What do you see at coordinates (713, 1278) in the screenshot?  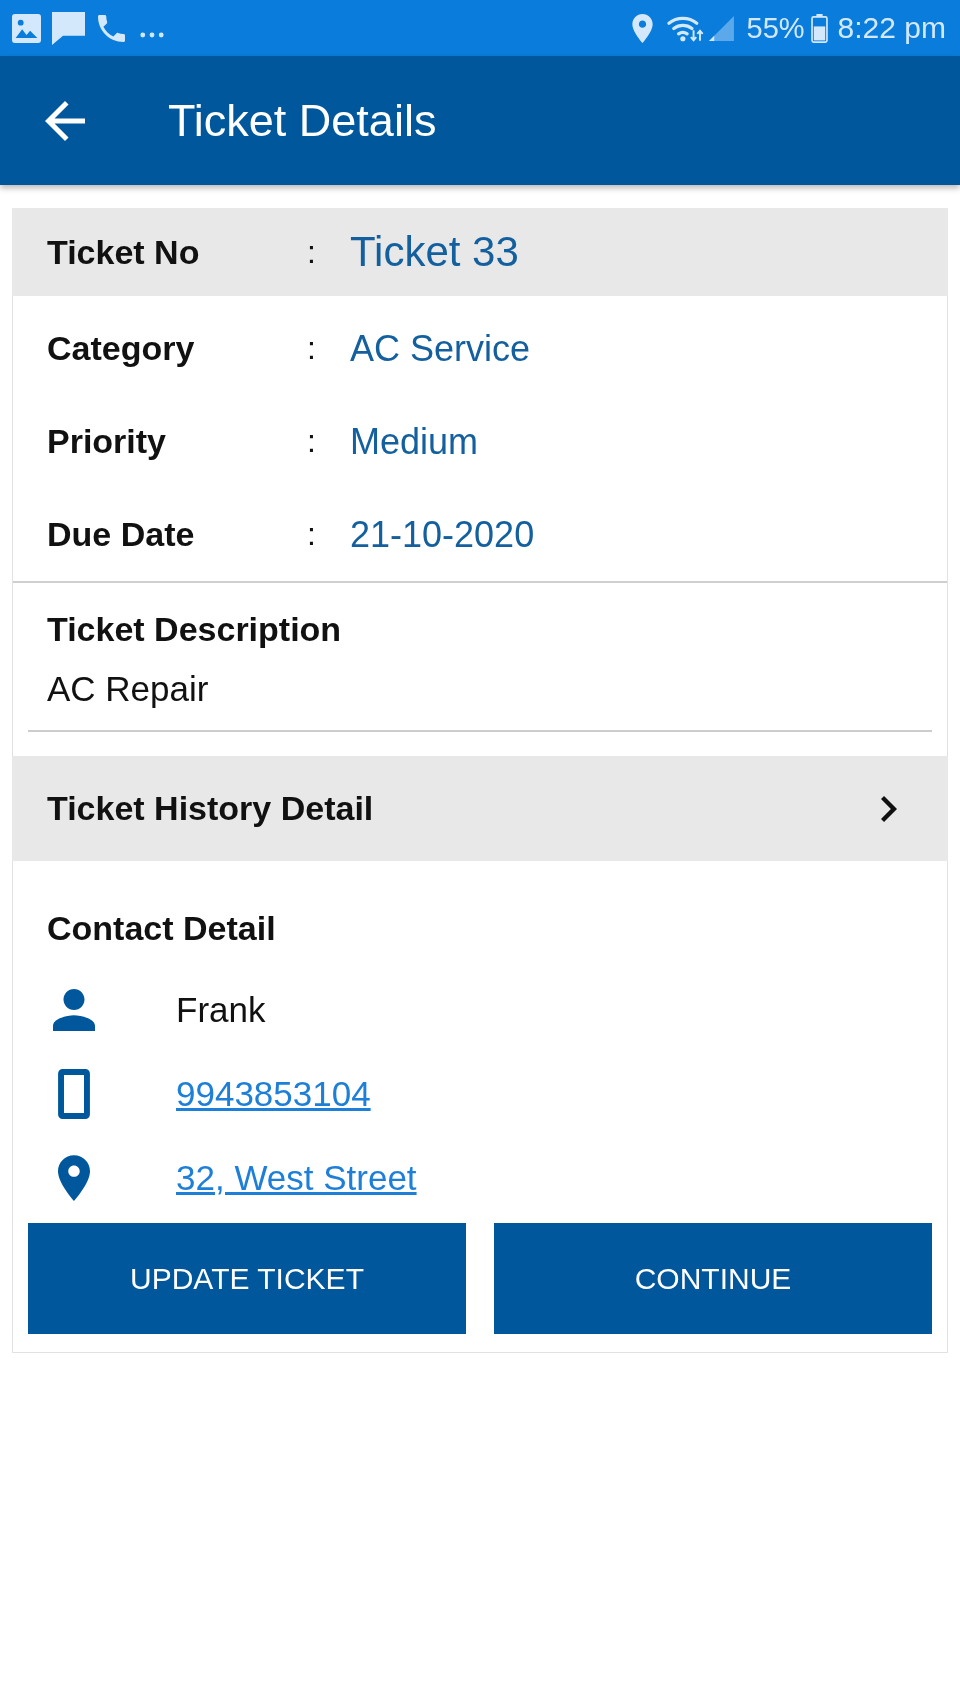 I see `action-button: CONTINUE` at bounding box center [713, 1278].